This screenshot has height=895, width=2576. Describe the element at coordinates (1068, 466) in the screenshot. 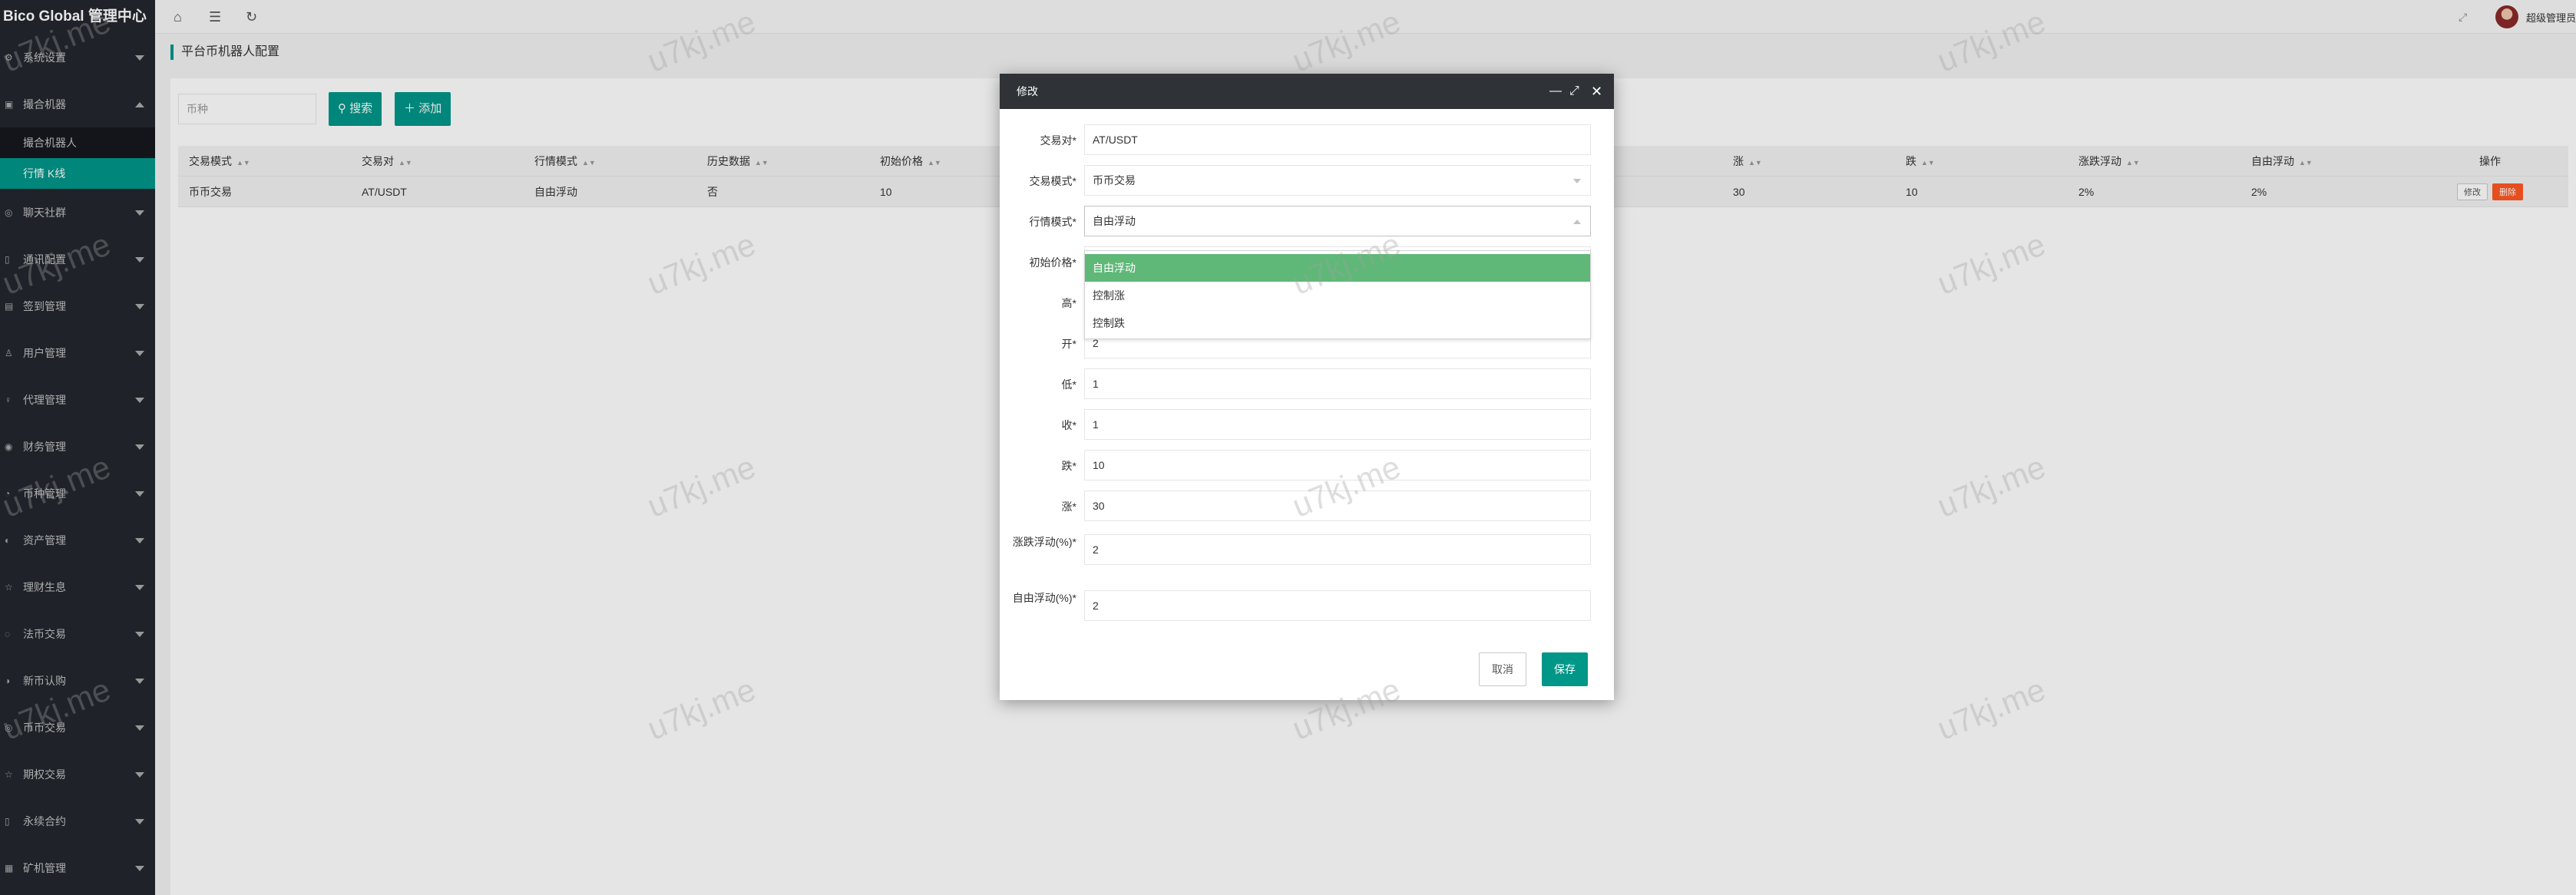

I see `form-label: 跌*` at that location.